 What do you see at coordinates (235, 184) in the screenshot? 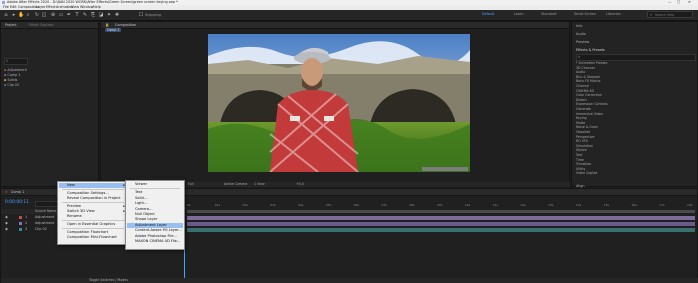
I see `camera-dropdown: Active Camera` at bounding box center [235, 184].